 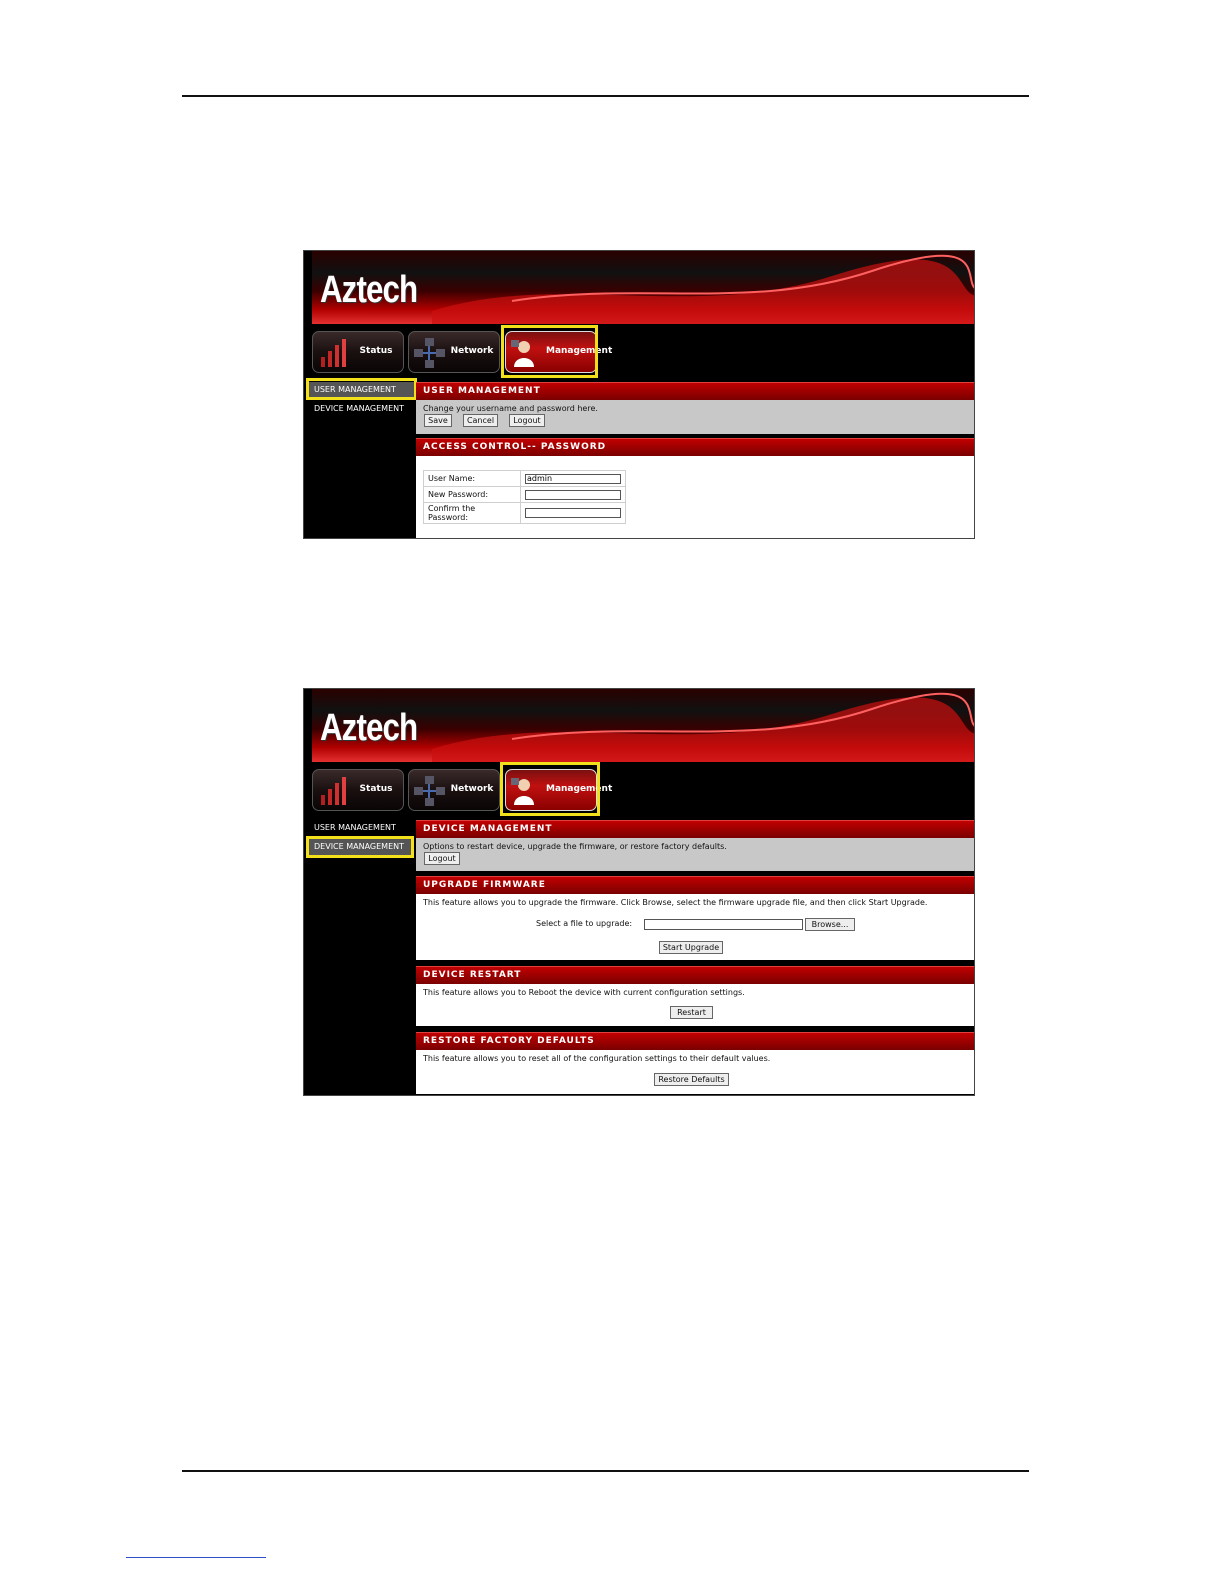 What do you see at coordinates (573, 478) in the screenshot?
I see `username-input` at bounding box center [573, 478].